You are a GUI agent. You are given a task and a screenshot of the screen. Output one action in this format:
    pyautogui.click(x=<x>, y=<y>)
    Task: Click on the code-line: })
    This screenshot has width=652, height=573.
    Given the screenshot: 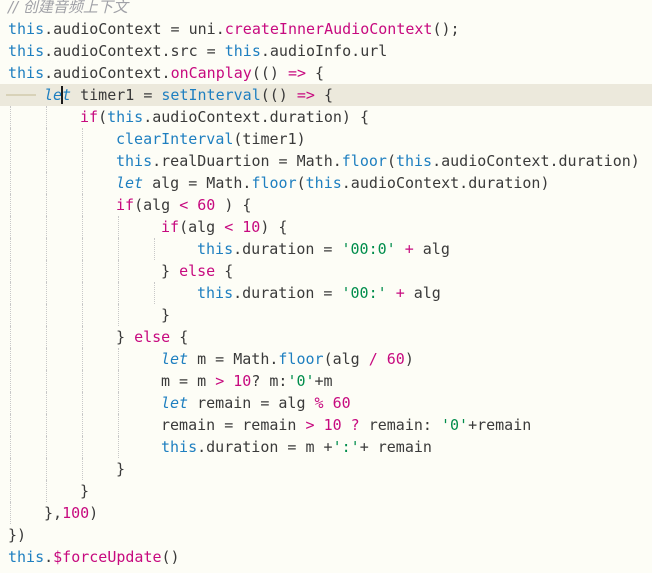 What is the action you would take?
    pyautogui.click(x=326, y=535)
    